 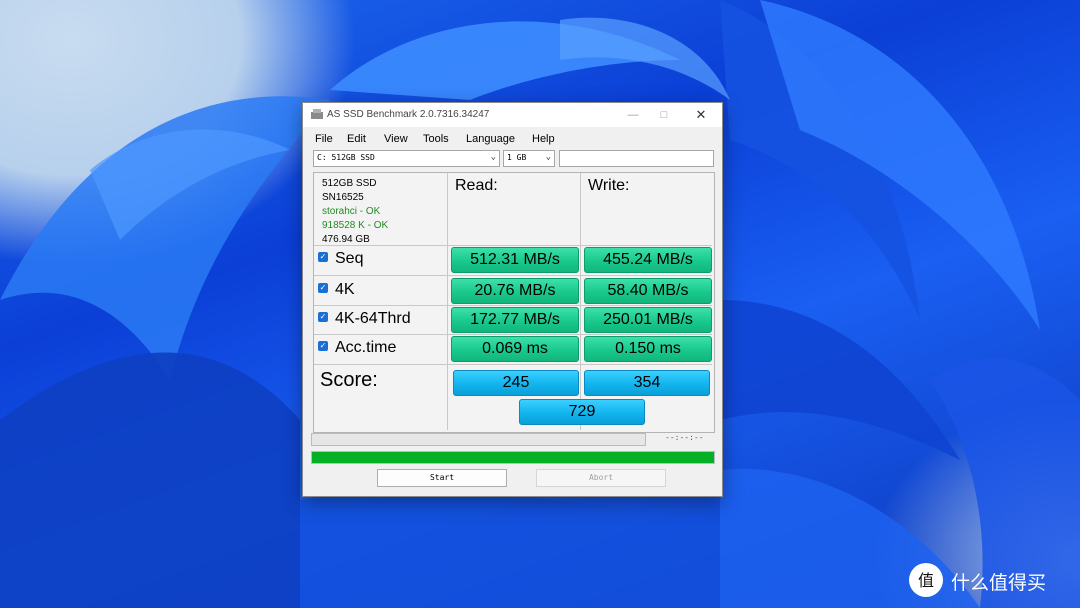 I want to click on row-acctime-label: ✓ Acc.time, so click(x=357, y=348).